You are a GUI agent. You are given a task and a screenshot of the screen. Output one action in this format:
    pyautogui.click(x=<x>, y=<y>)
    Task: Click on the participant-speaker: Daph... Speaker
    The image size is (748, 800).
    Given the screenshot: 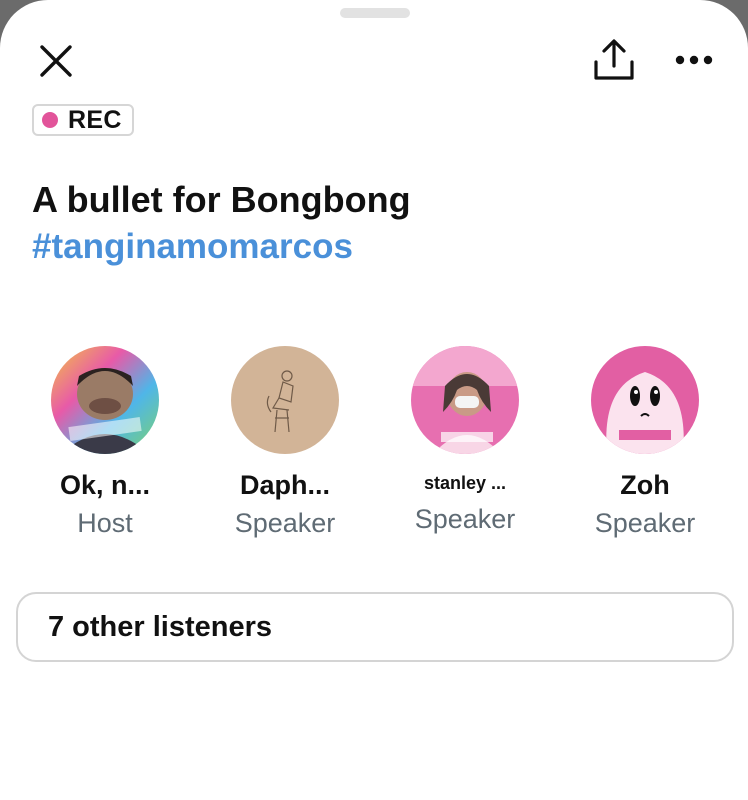 What is the action you would take?
    pyautogui.click(x=285, y=443)
    